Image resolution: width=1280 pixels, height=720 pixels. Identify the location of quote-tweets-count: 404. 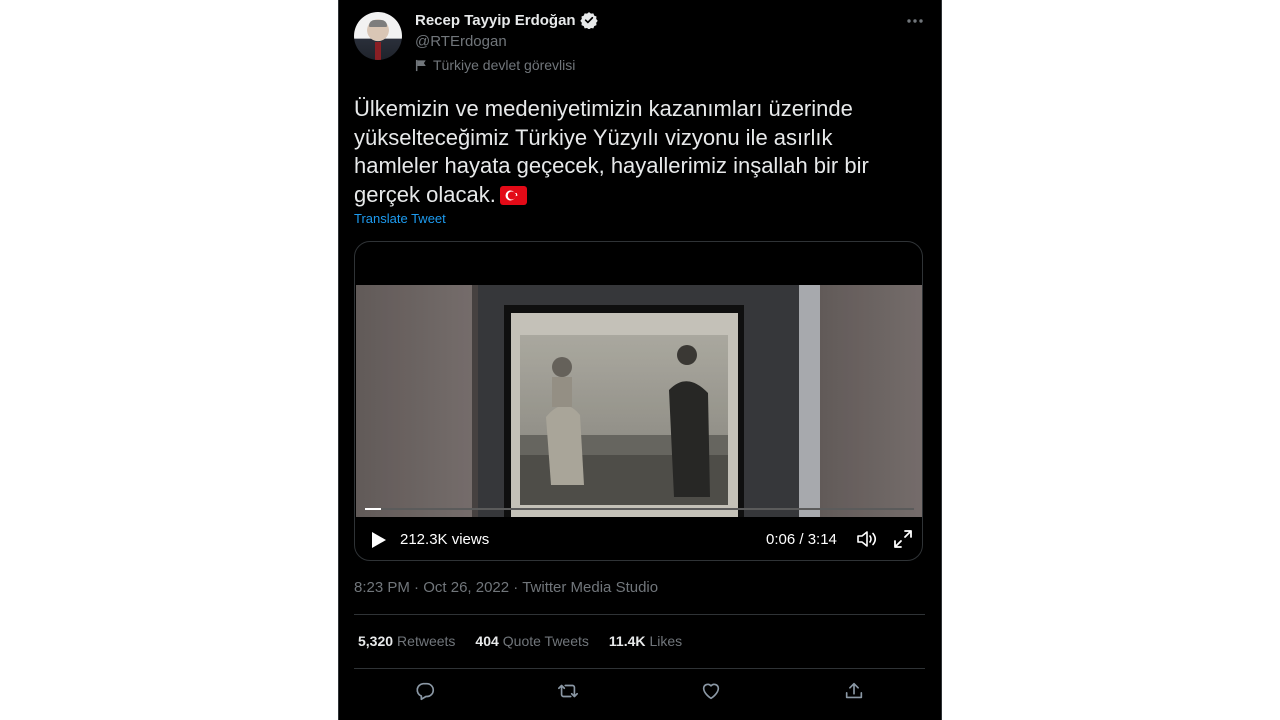
(487, 641).